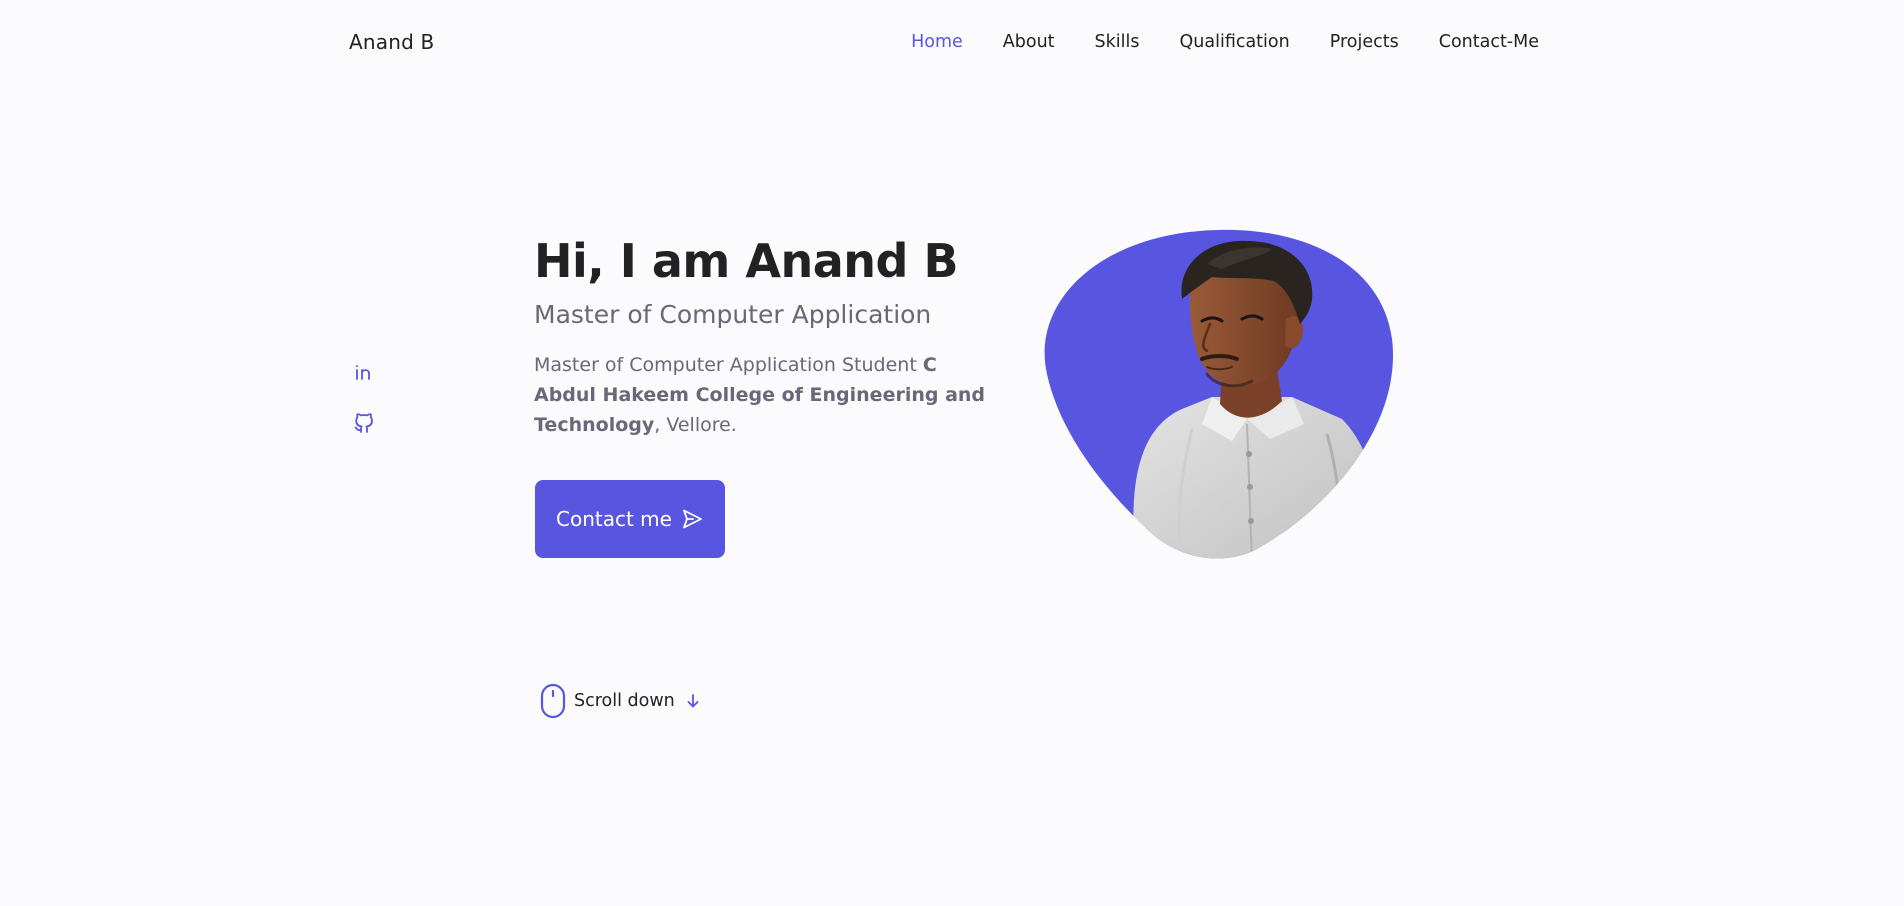 This screenshot has width=1904, height=906. Describe the element at coordinates (614, 519) in the screenshot. I see `contact-me-label: Contact me` at that location.